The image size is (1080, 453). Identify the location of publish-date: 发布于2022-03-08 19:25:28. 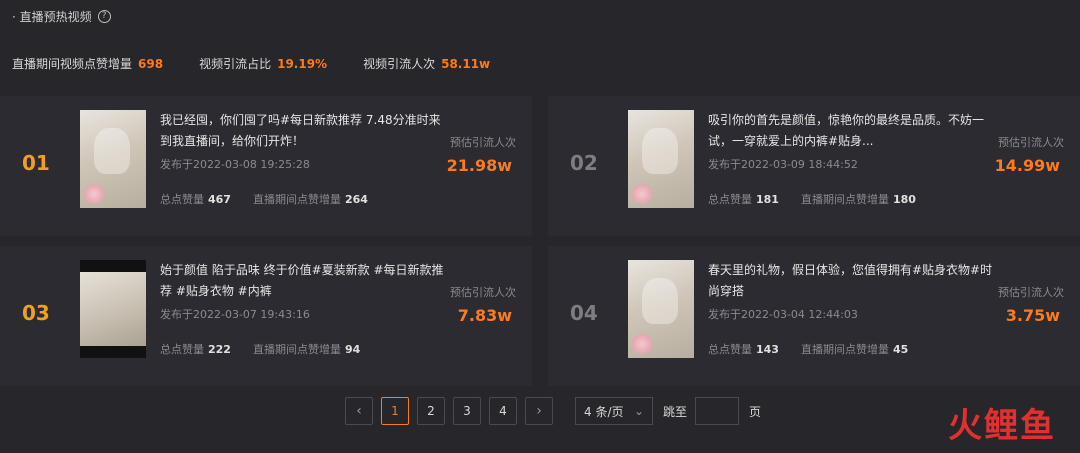
(235, 164).